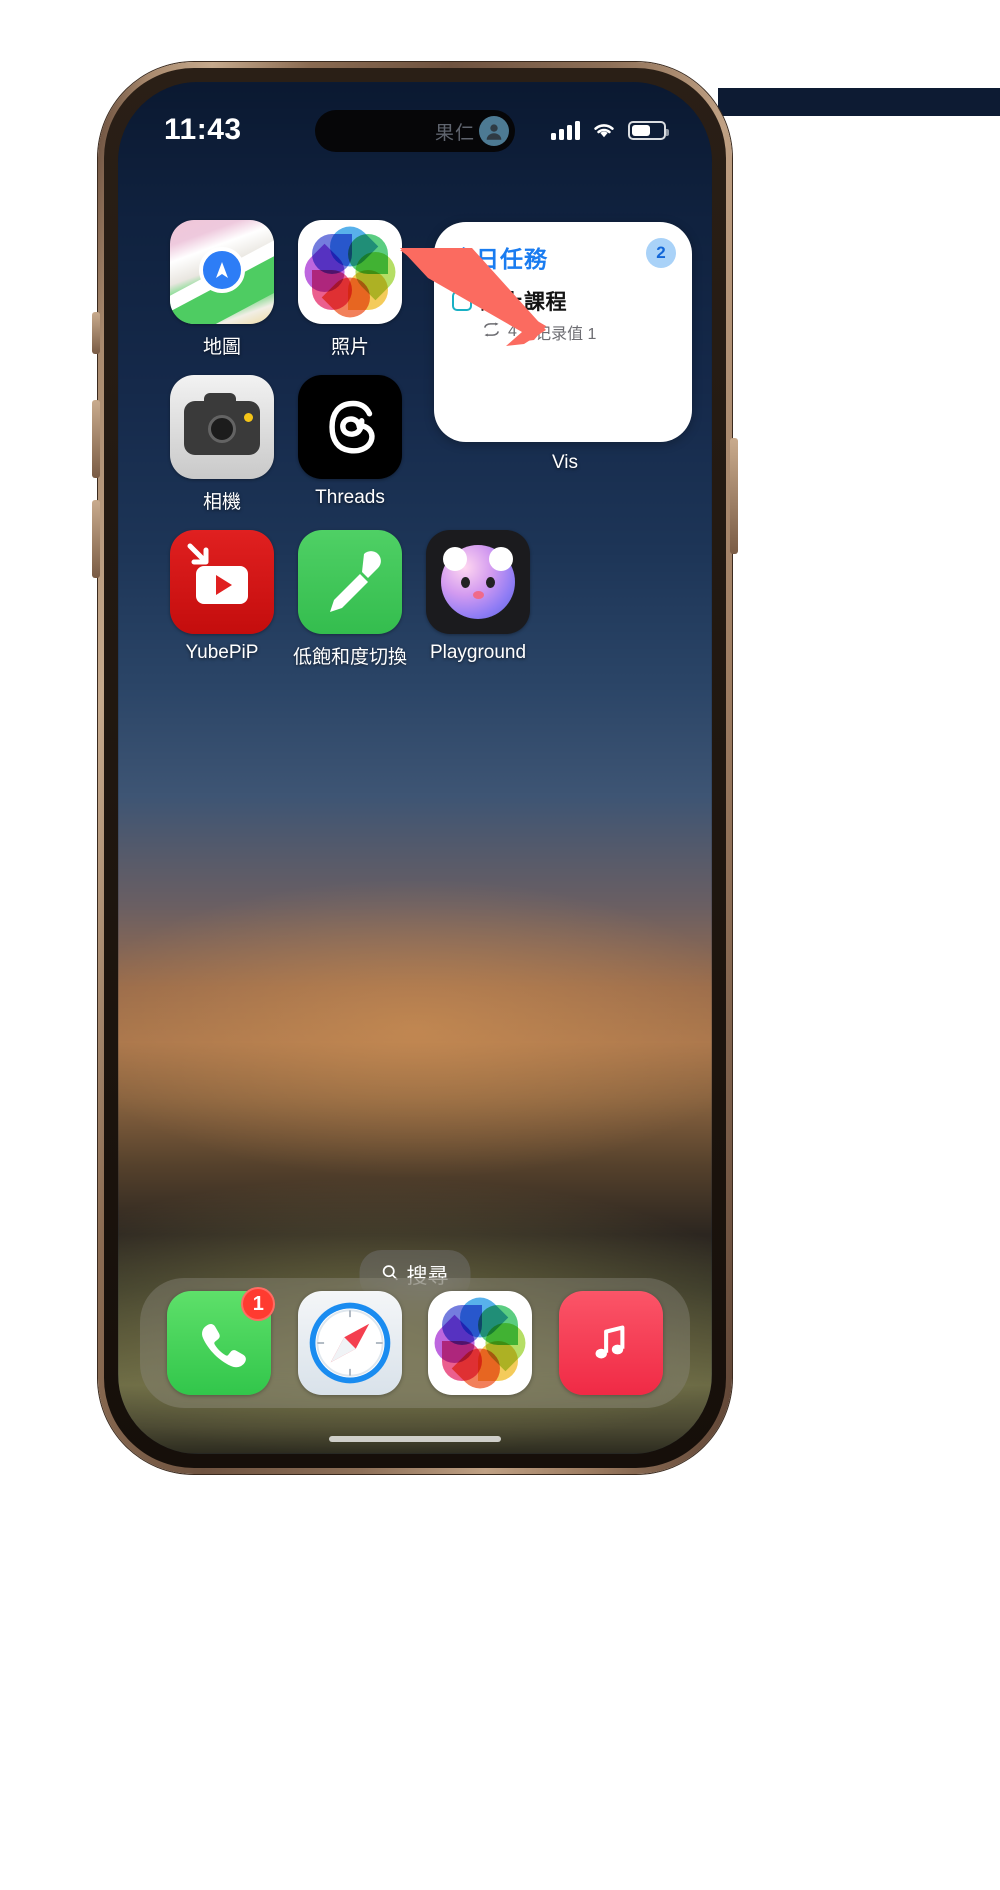 The image size is (1000, 1890). What do you see at coordinates (349, 657) in the screenshot?
I see `app-label-saturation: 低飽和度切換` at bounding box center [349, 657].